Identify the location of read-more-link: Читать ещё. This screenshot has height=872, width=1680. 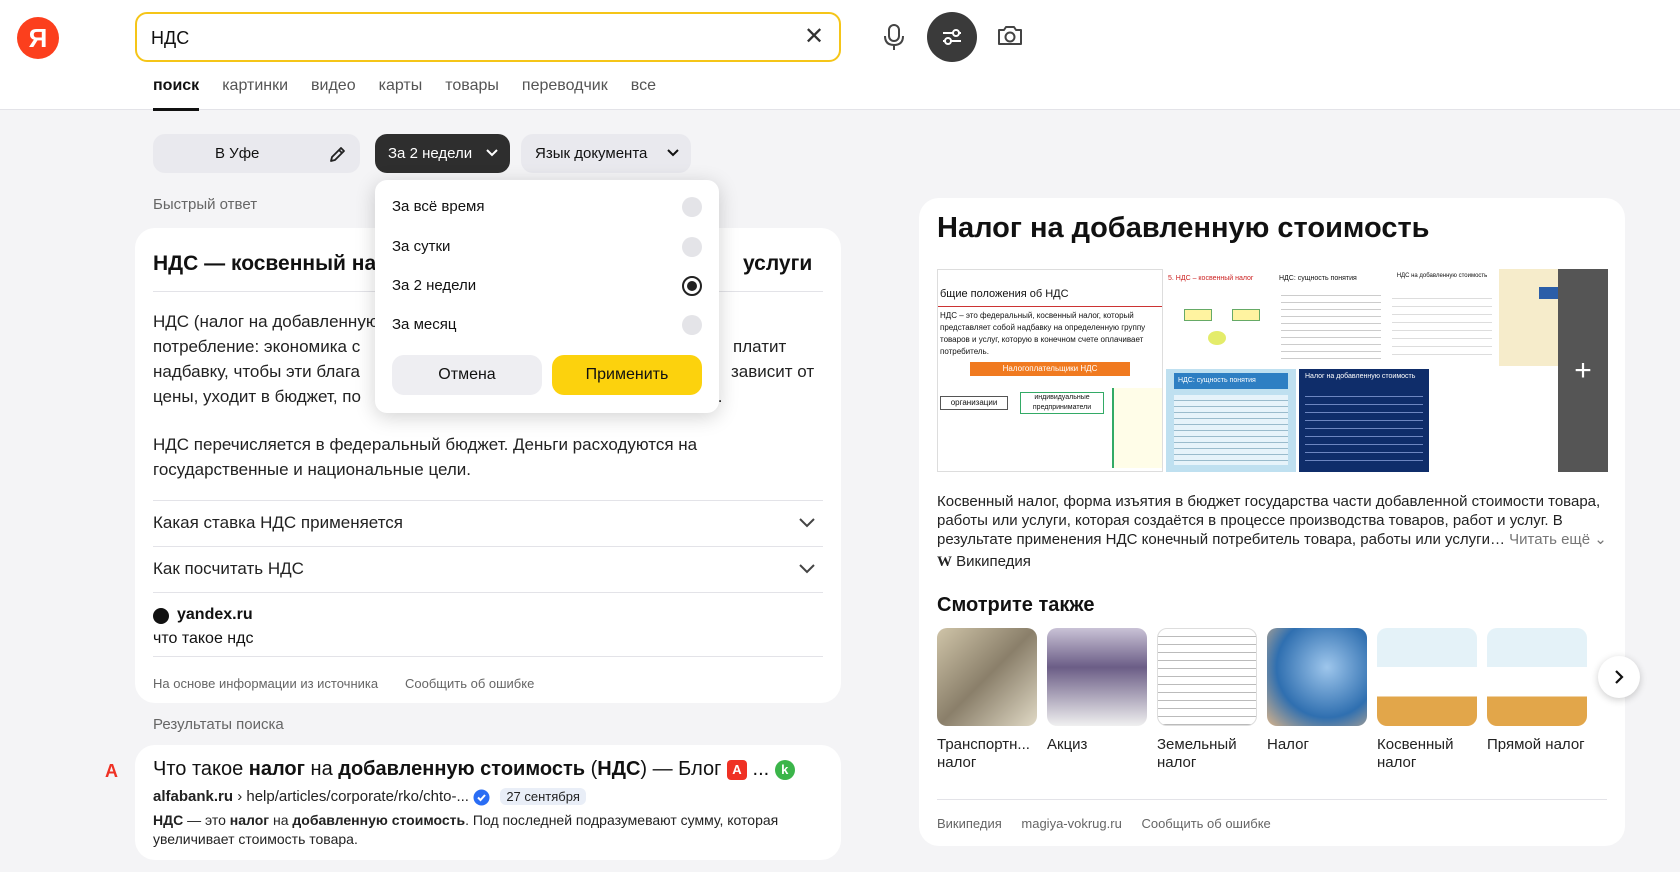
(1549, 539).